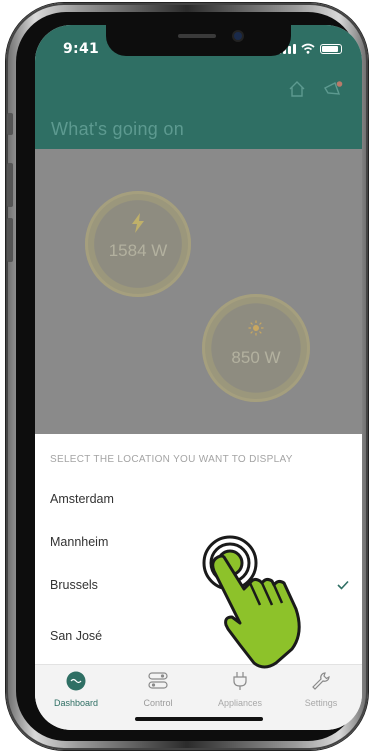 Image resolution: width=377 pixels, height=755 pixels. I want to click on volume-up-button, so click(10, 185).